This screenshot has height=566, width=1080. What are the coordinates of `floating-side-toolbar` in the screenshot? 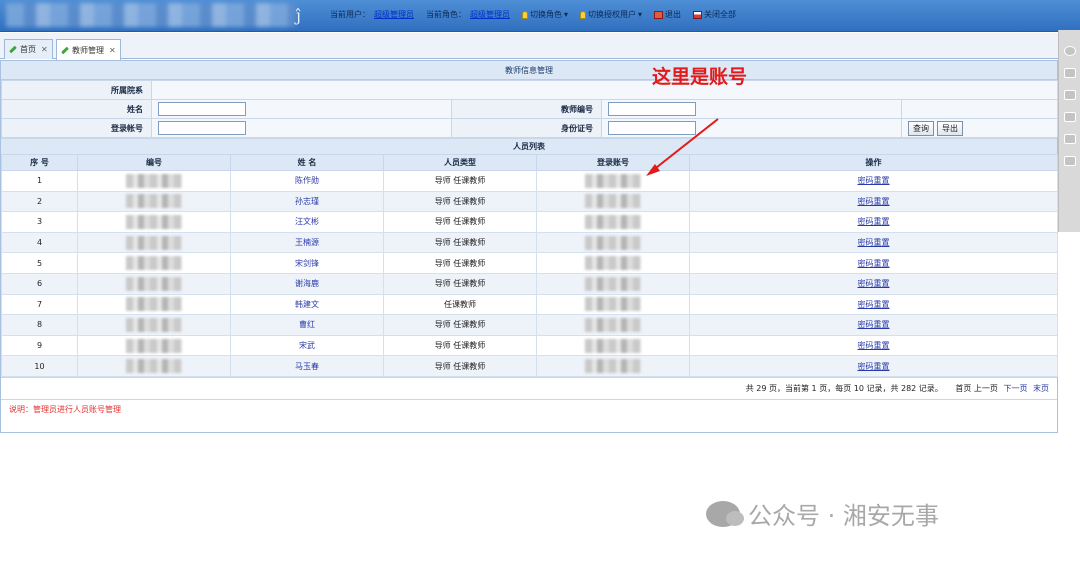 It's located at (1069, 131).